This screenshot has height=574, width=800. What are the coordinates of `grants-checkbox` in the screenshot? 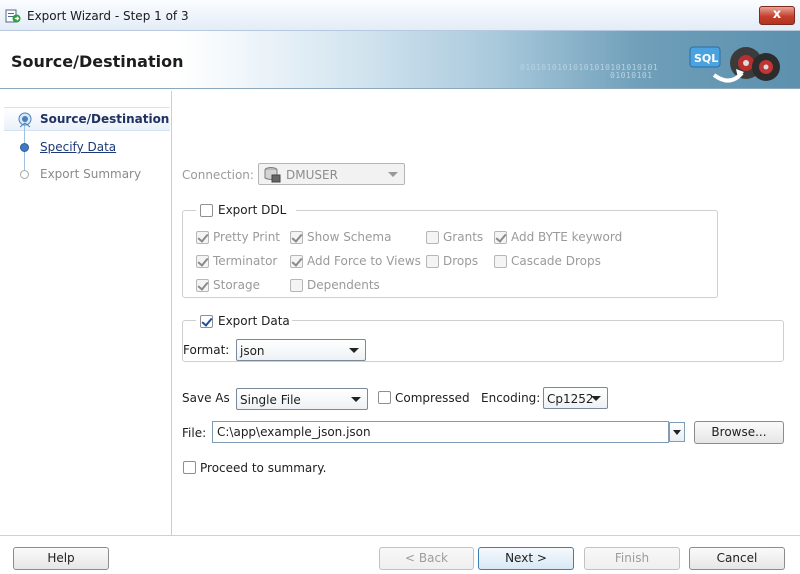 It's located at (432, 237).